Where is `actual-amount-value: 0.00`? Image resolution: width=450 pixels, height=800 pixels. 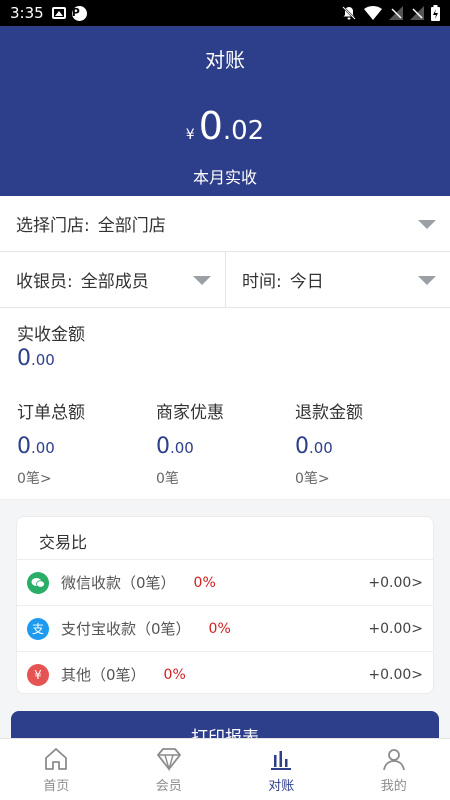
actual-amount-value: 0.00 is located at coordinates (36, 358).